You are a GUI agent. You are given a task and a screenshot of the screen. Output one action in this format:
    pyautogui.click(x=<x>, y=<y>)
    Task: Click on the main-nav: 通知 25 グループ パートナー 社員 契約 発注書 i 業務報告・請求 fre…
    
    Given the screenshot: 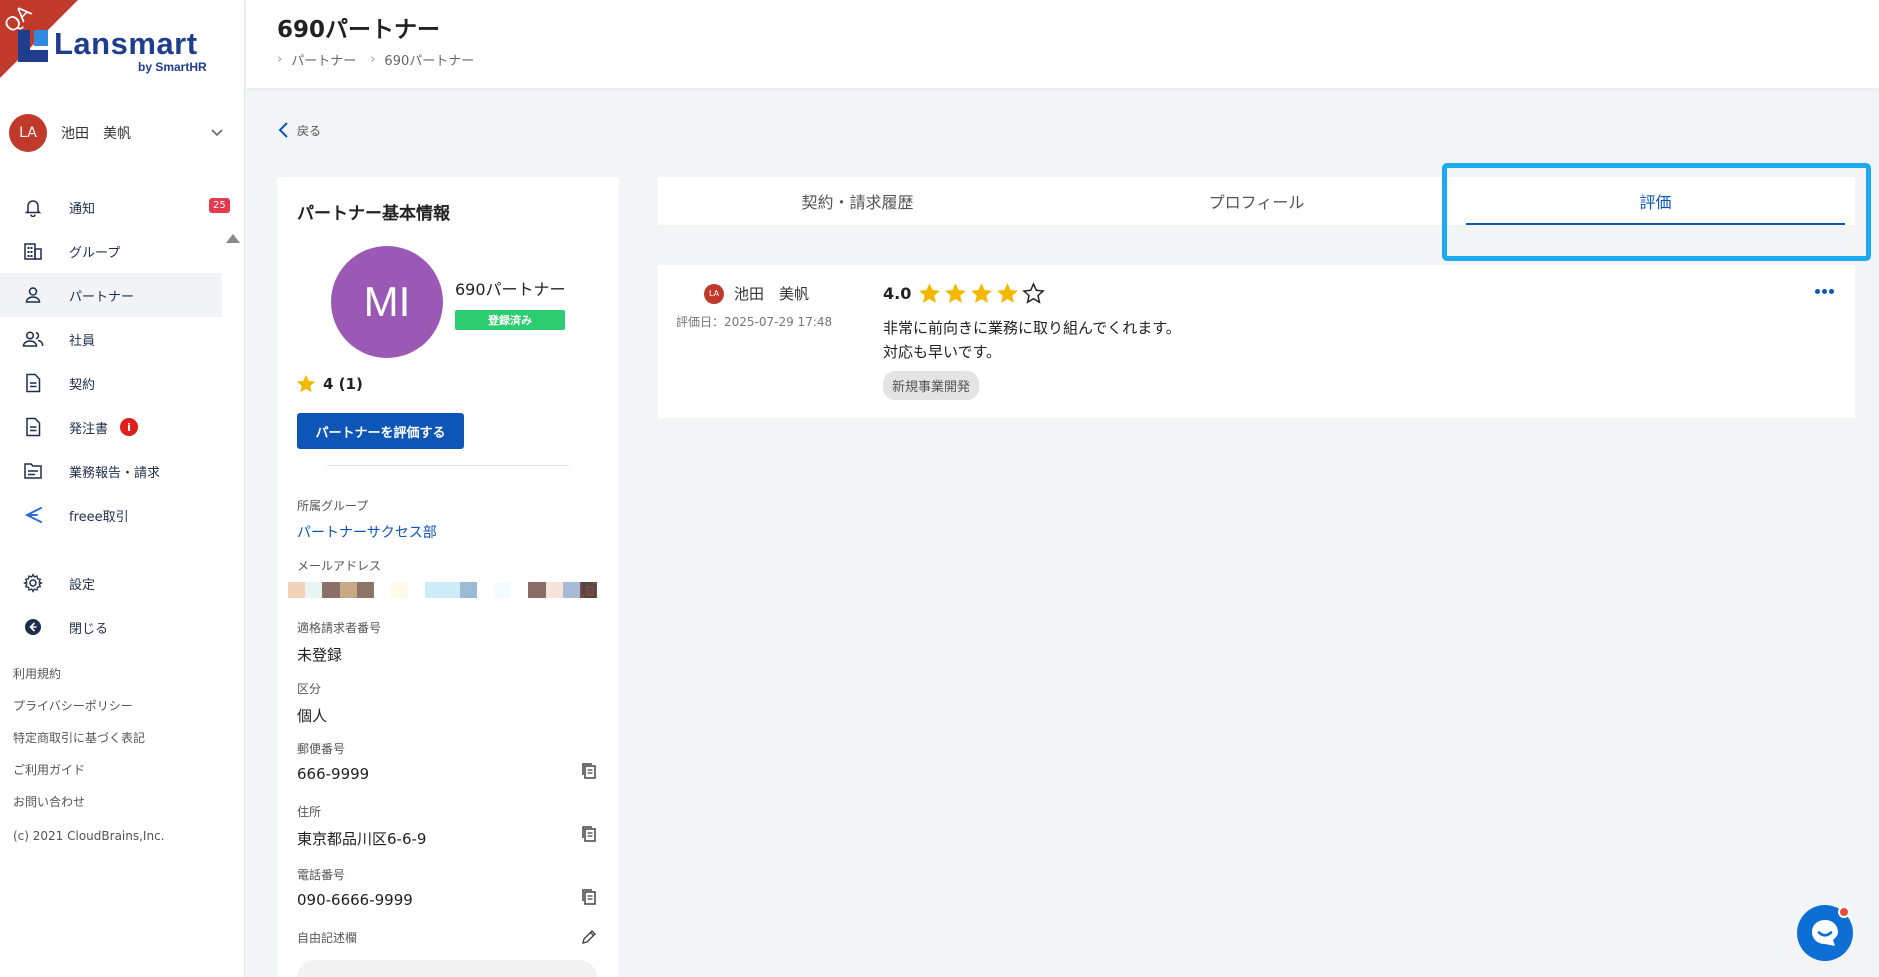 What is the action you would take?
    pyautogui.click(x=115, y=361)
    